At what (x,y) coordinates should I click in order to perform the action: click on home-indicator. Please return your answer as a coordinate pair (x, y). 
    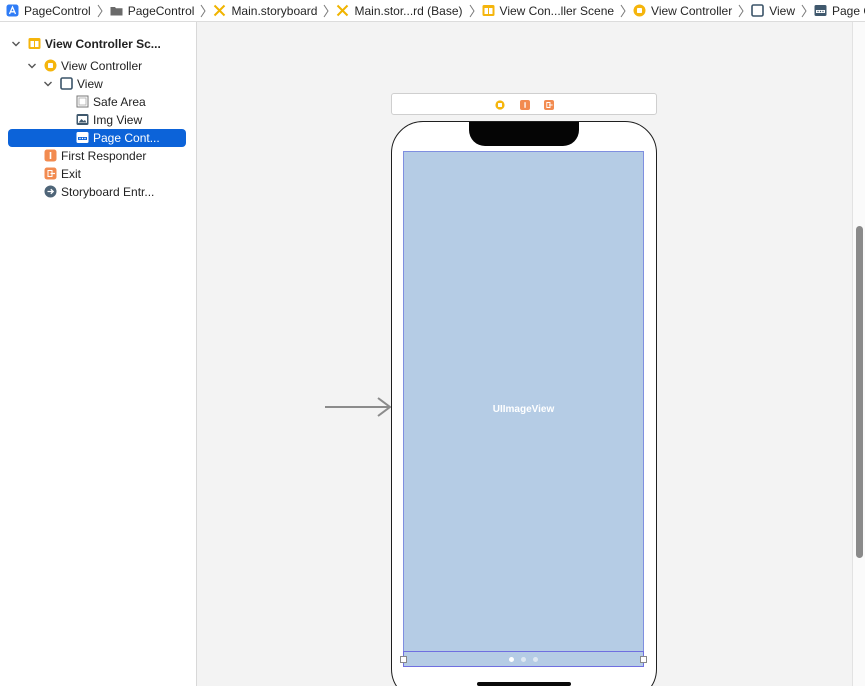
    Looking at the image, I should click on (524, 684).